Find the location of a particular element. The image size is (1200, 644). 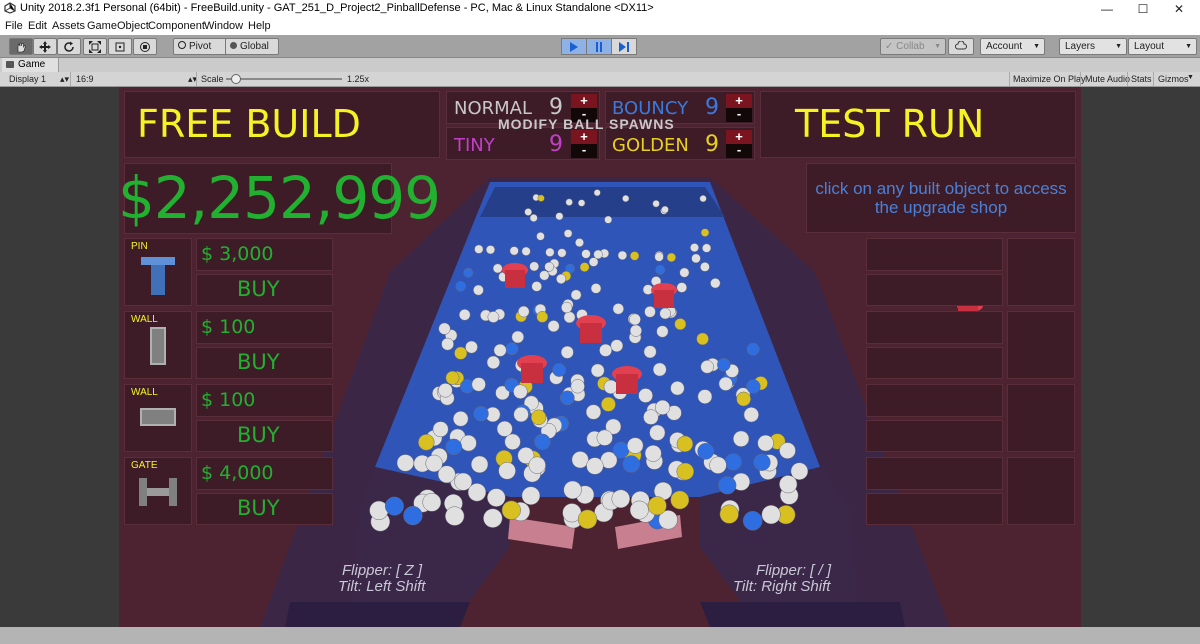

spawn-tiny-stepper: + - is located at coordinates (584, 144).